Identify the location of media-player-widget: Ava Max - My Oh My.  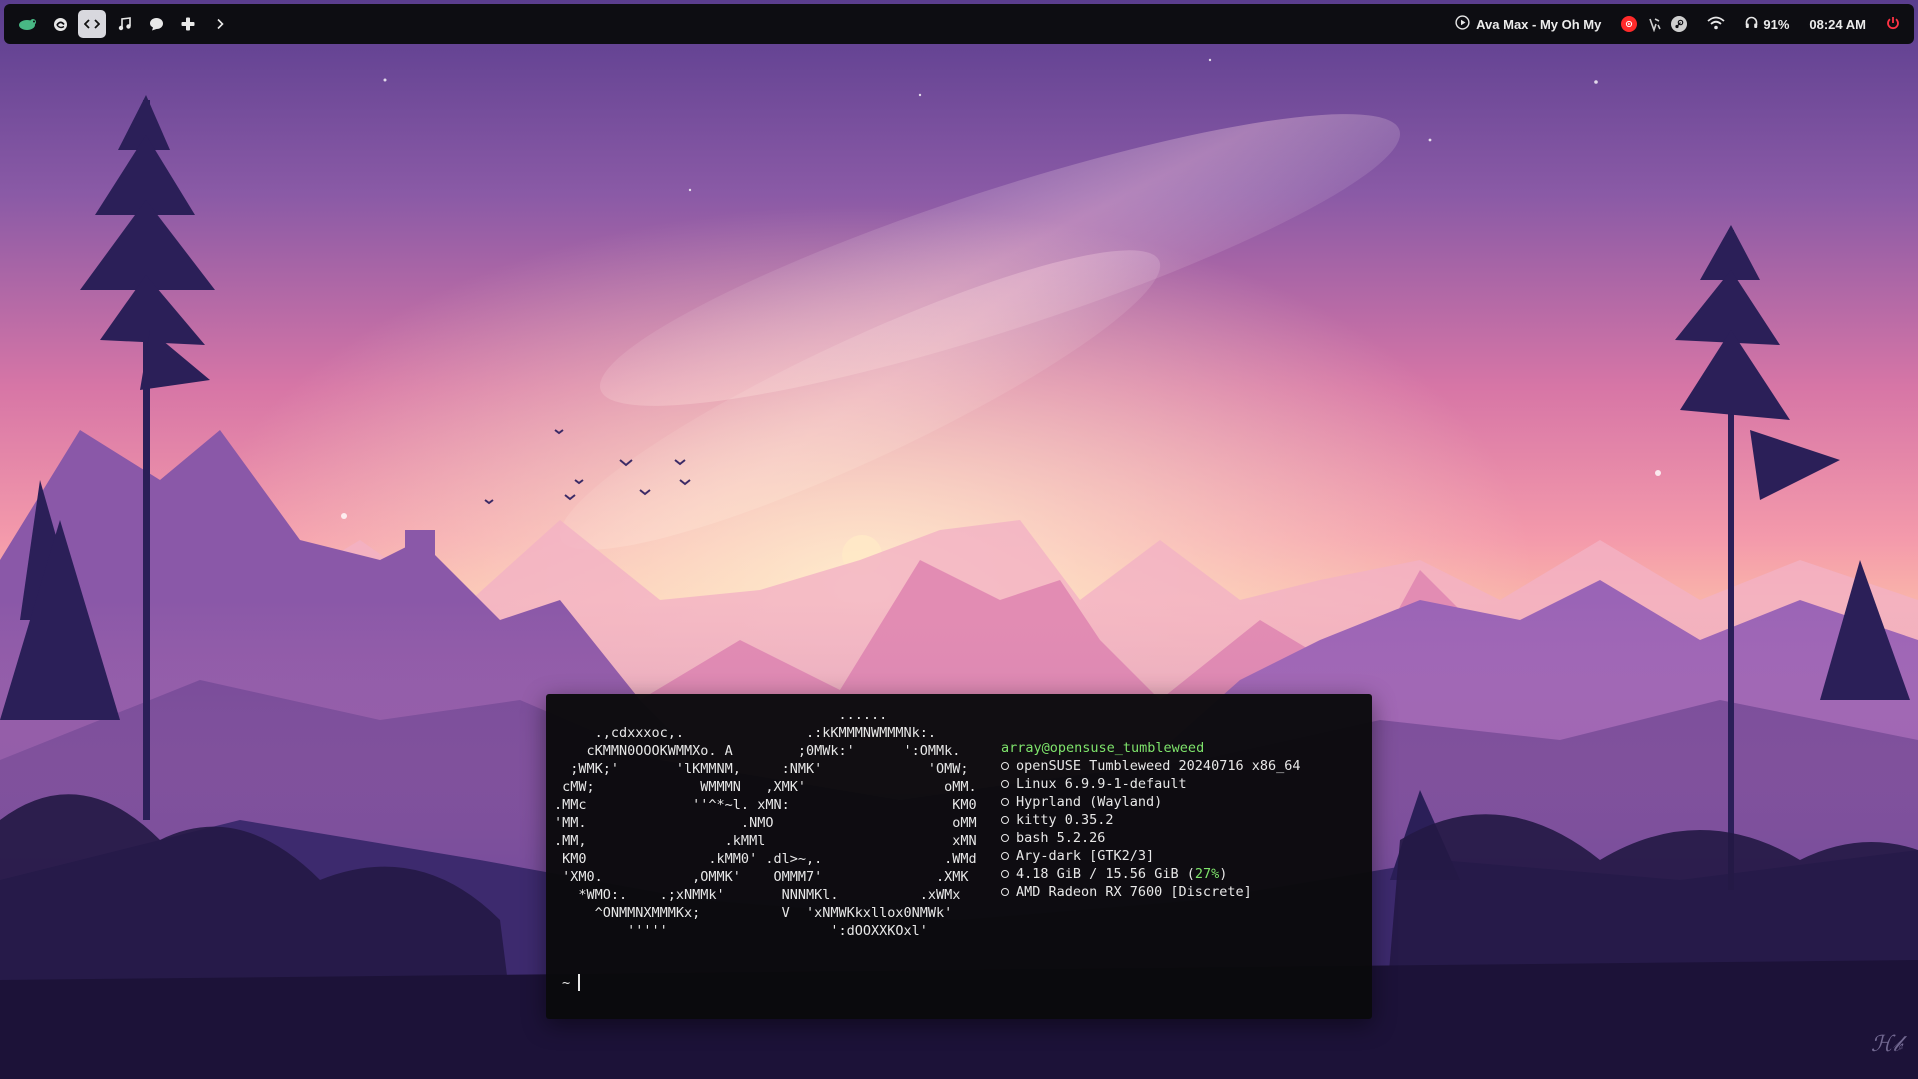
(1528, 24).